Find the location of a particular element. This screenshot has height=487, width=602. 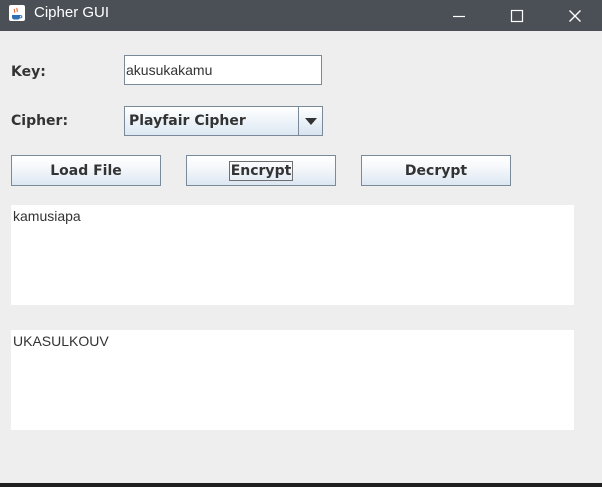

decrypt-button: Decrypt is located at coordinates (436, 170).